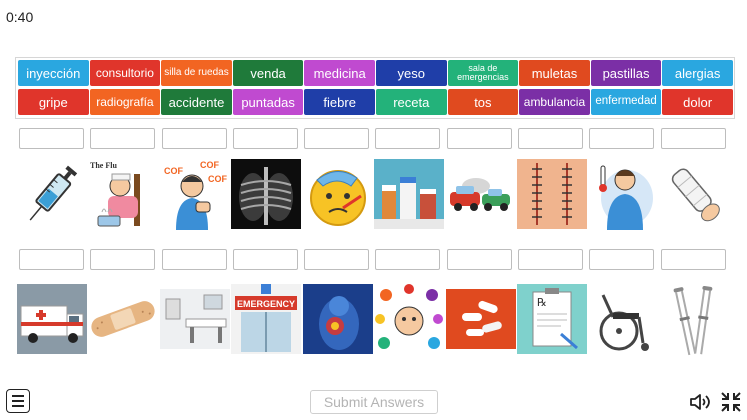 The width and height of the screenshot is (747, 420). Describe the element at coordinates (554, 102) in the screenshot. I see `word-tile-ambulancia: ambulancia` at that location.